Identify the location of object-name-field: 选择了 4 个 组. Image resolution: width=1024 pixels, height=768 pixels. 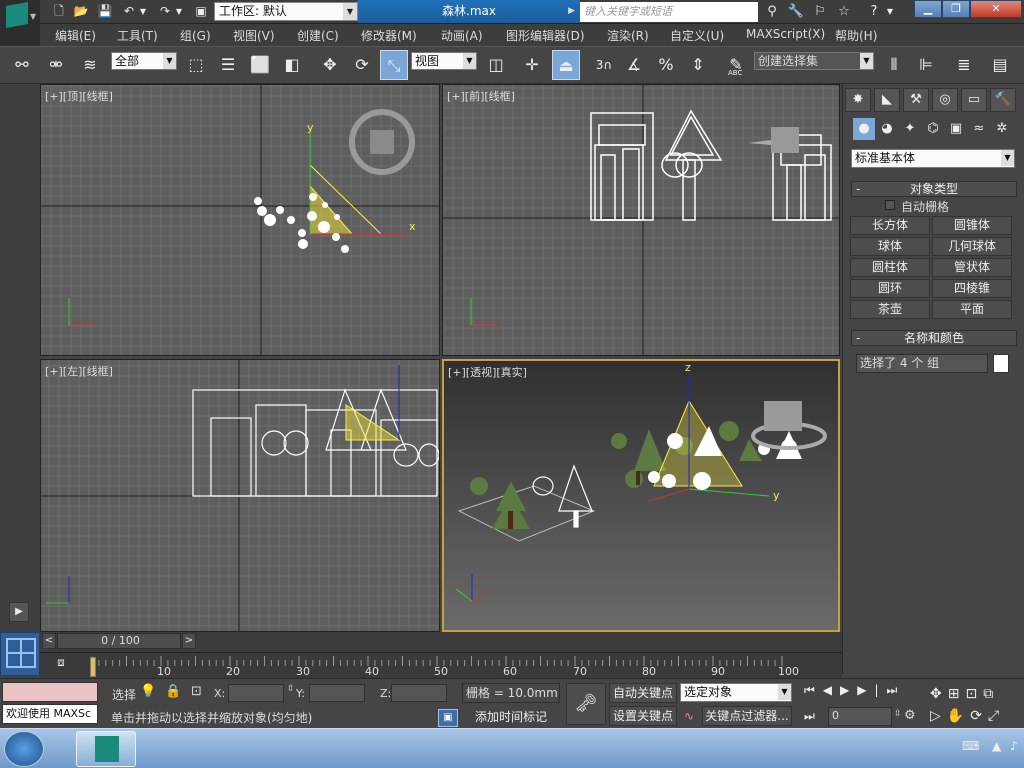
(922, 363).